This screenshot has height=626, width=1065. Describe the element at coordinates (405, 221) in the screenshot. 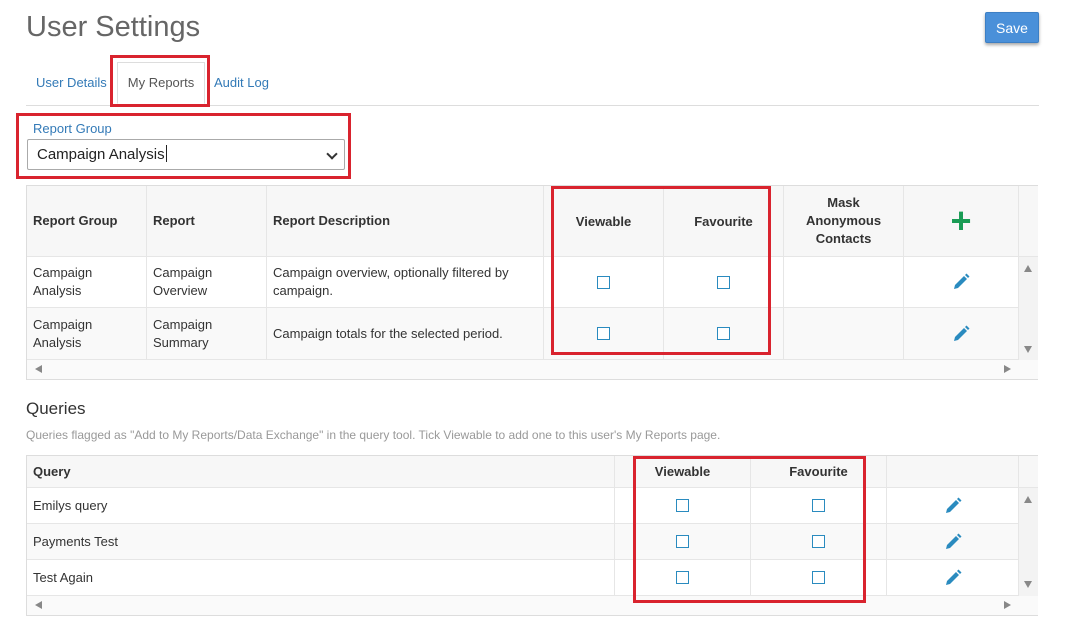

I see `col-header-description: Report Description` at that location.